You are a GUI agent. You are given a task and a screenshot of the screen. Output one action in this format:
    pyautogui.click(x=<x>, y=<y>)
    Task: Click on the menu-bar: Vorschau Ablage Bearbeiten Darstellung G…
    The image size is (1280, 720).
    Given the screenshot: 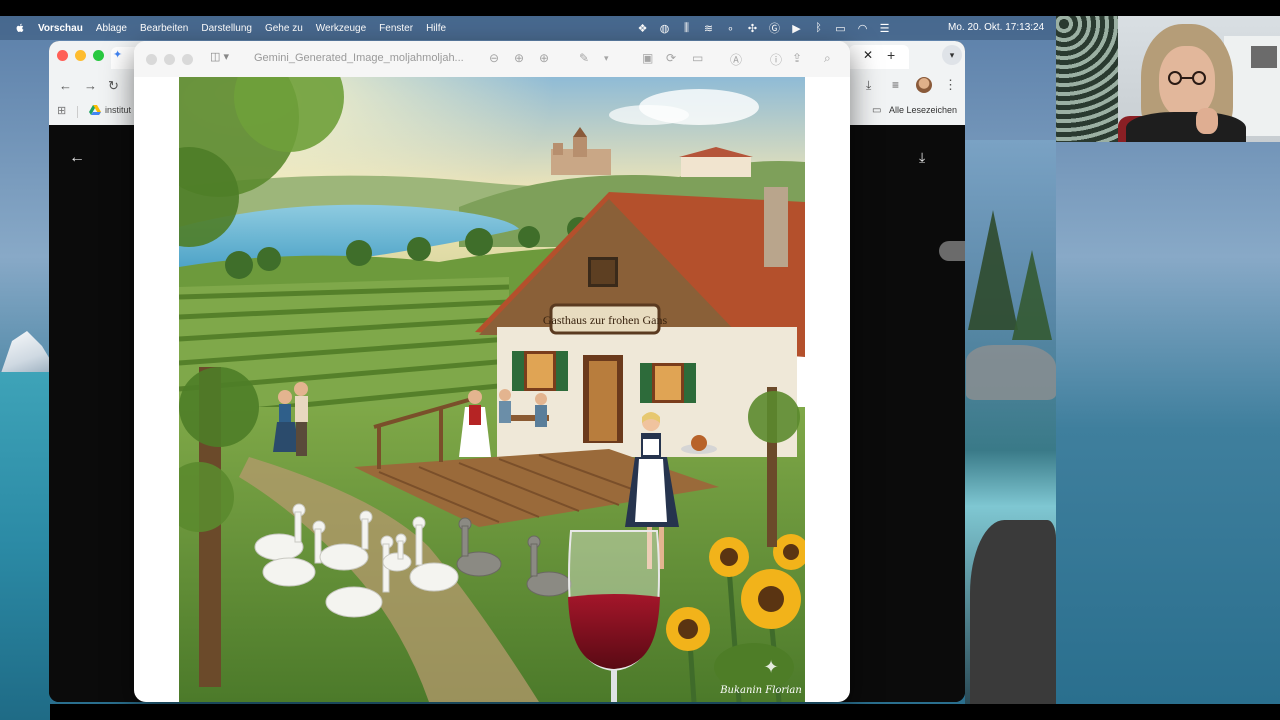 What is the action you would take?
    pyautogui.click(x=528, y=28)
    